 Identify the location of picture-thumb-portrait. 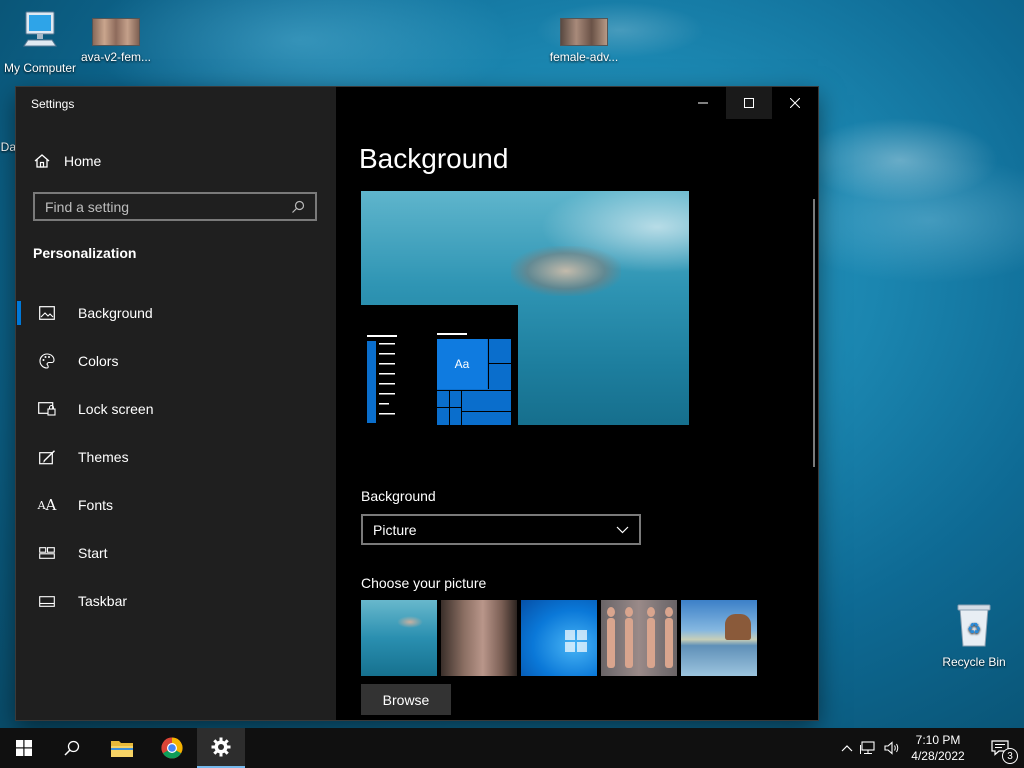
(479, 638).